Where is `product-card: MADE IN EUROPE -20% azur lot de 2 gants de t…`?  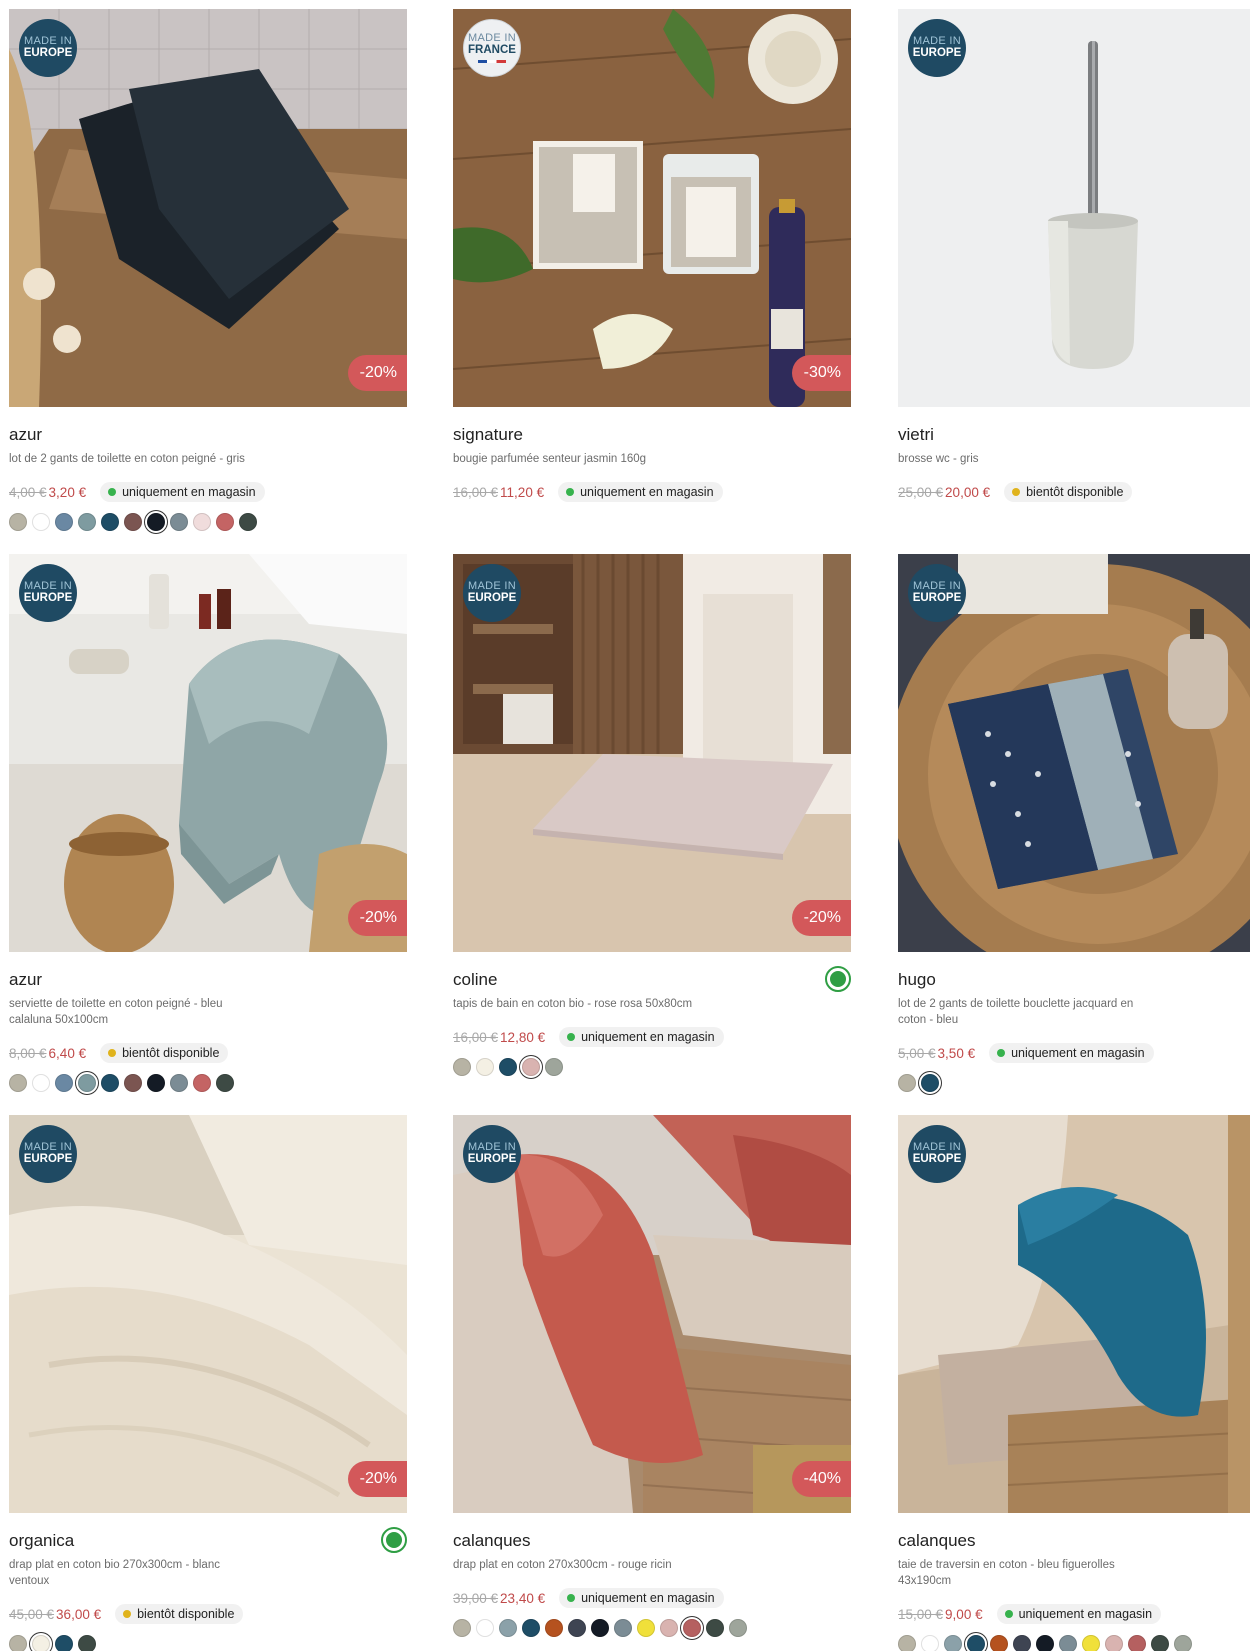
product-card: MADE IN EUROPE -20% azur lot de 2 gants de t… is located at coordinates (208, 271).